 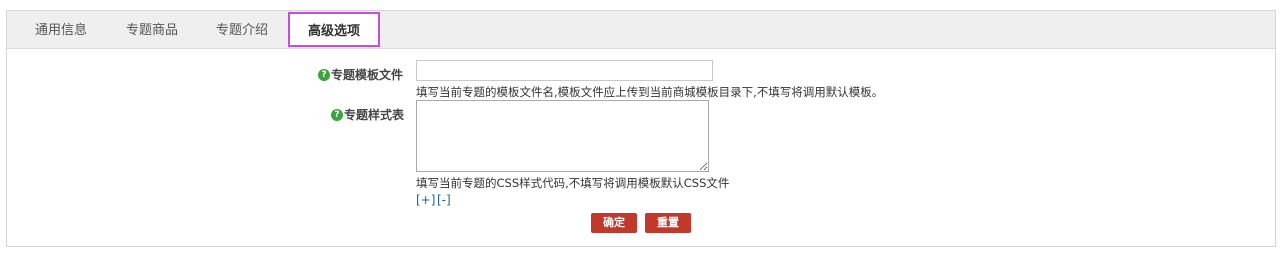 What do you see at coordinates (367, 75) in the screenshot?
I see `template-file-label-text: 专题模板文件` at bounding box center [367, 75].